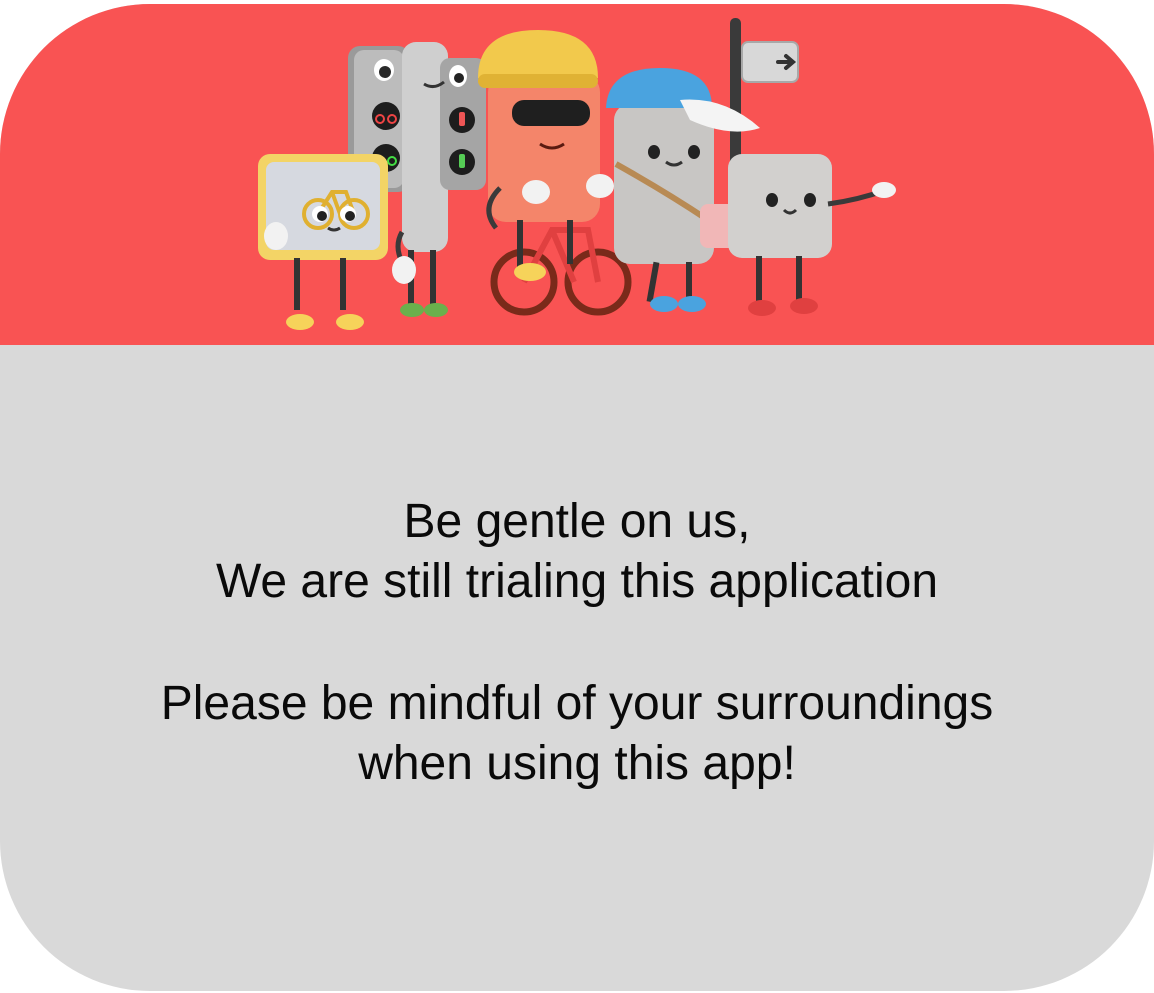 The height and width of the screenshot is (993, 1154). Describe the element at coordinates (439, 179) in the screenshot. I see `pedestrian-traffic-light-character-icon` at that location.